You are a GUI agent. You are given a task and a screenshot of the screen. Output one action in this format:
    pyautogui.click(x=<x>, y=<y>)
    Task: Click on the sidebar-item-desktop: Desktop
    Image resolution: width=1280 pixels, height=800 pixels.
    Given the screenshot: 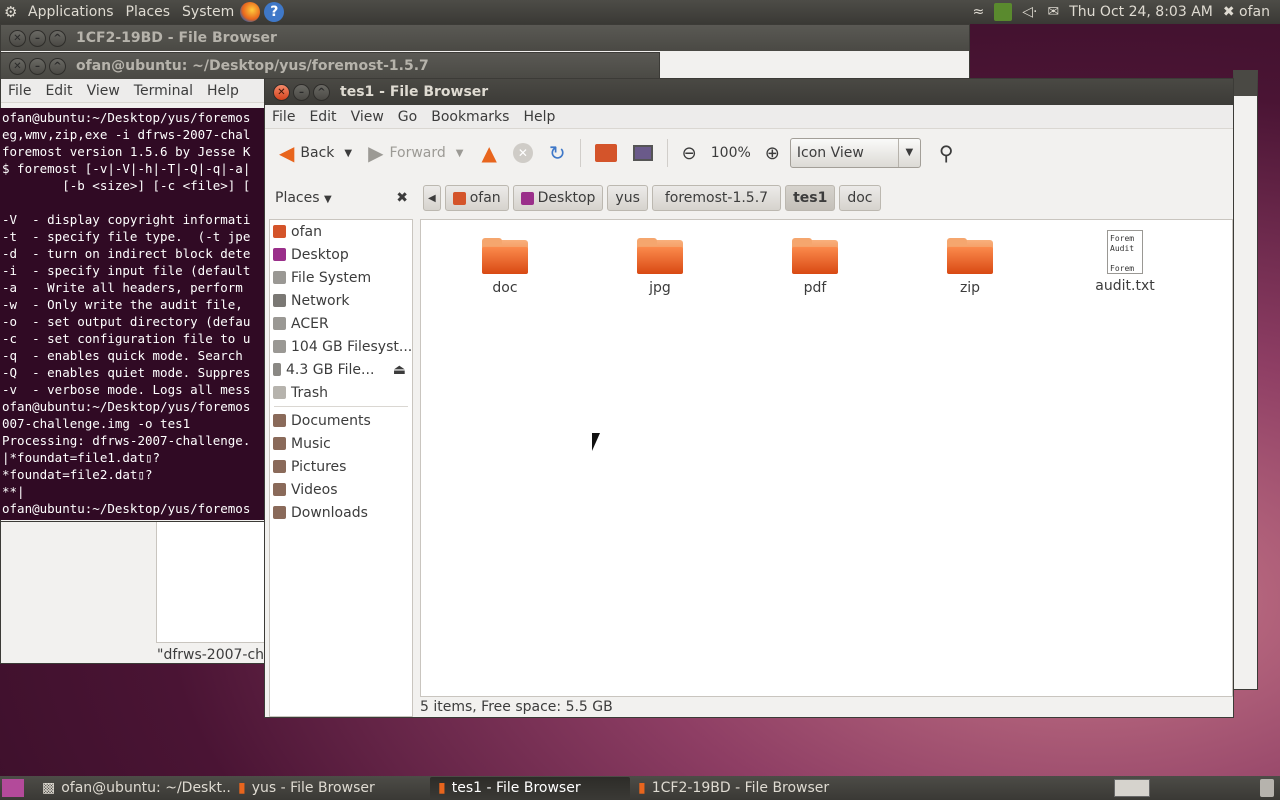 What is the action you would take?
    pyautogui.click(x=341, y=254)
    